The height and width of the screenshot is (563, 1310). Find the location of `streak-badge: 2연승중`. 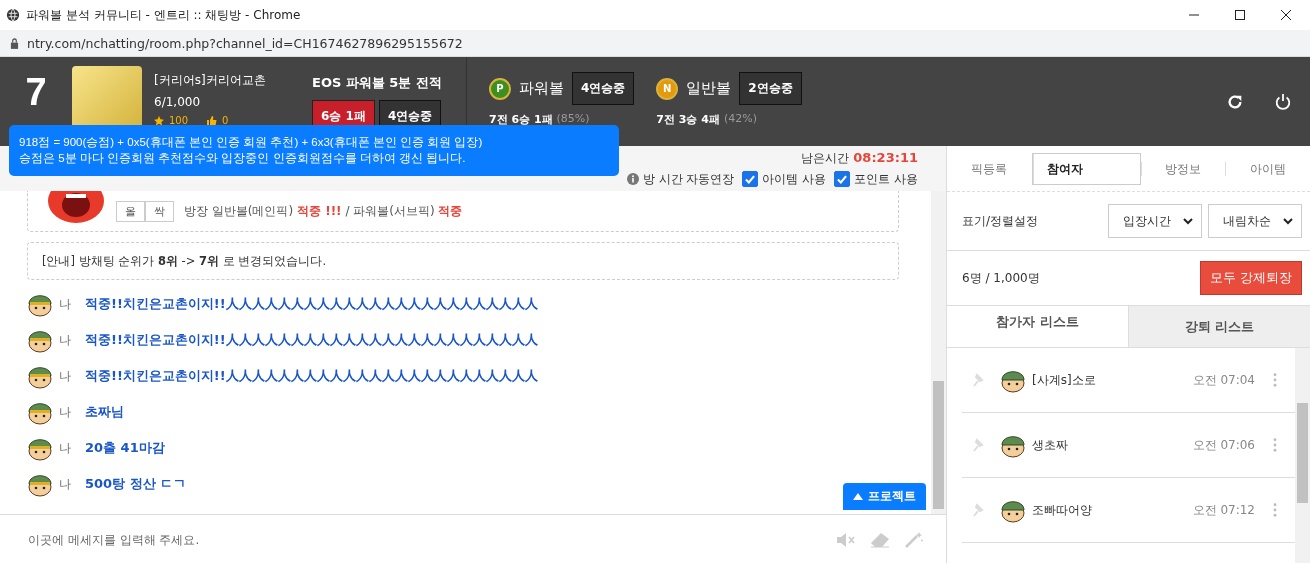

streak-badge: 2연승중 is located at coordinates (770, 88).